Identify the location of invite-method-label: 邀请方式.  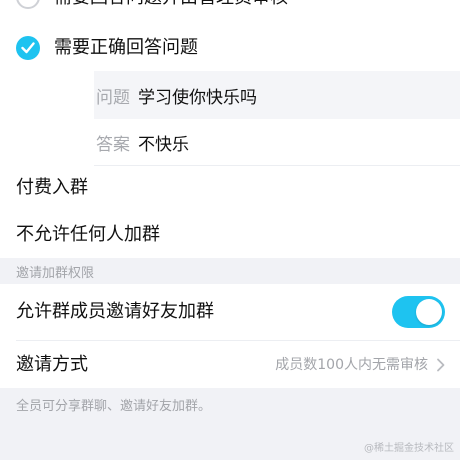
(52, 364).